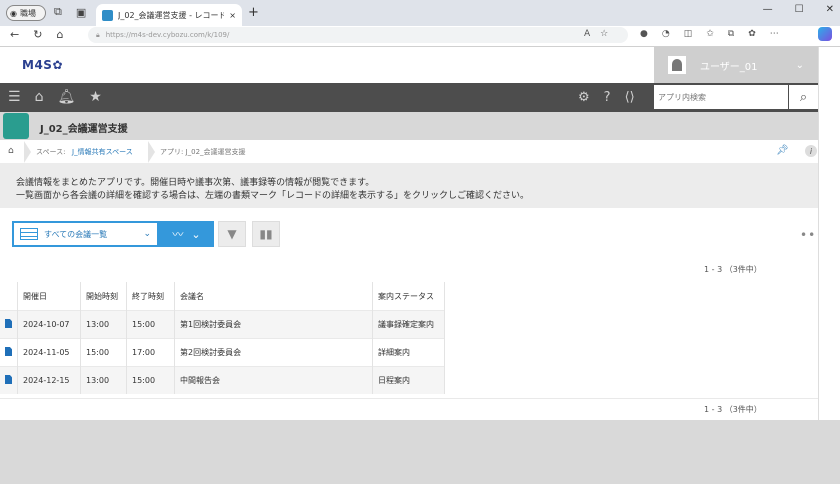 The height and width of the screenshot is (484, 840). I want to click on info-icon: i, so click(811, 151).